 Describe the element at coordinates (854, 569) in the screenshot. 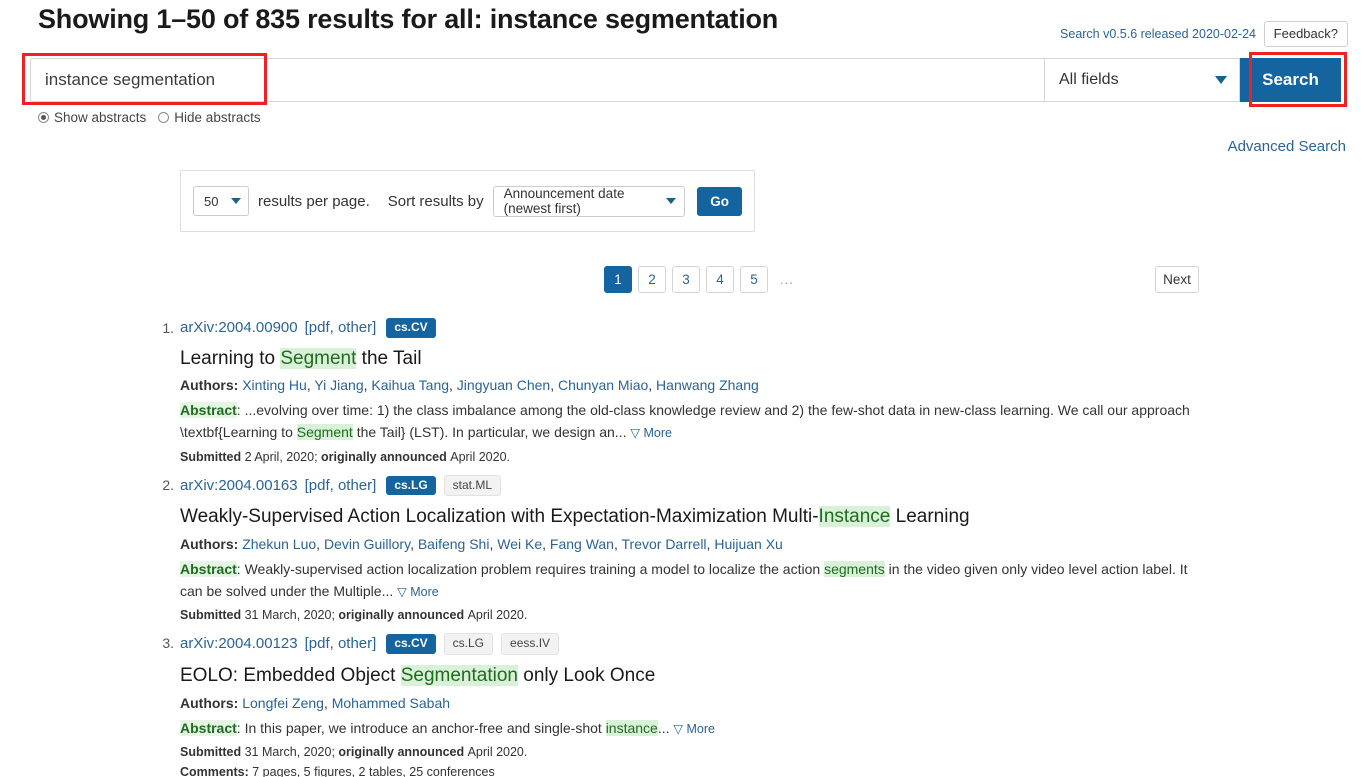

I see `abstract-highlight: segments` at that location.